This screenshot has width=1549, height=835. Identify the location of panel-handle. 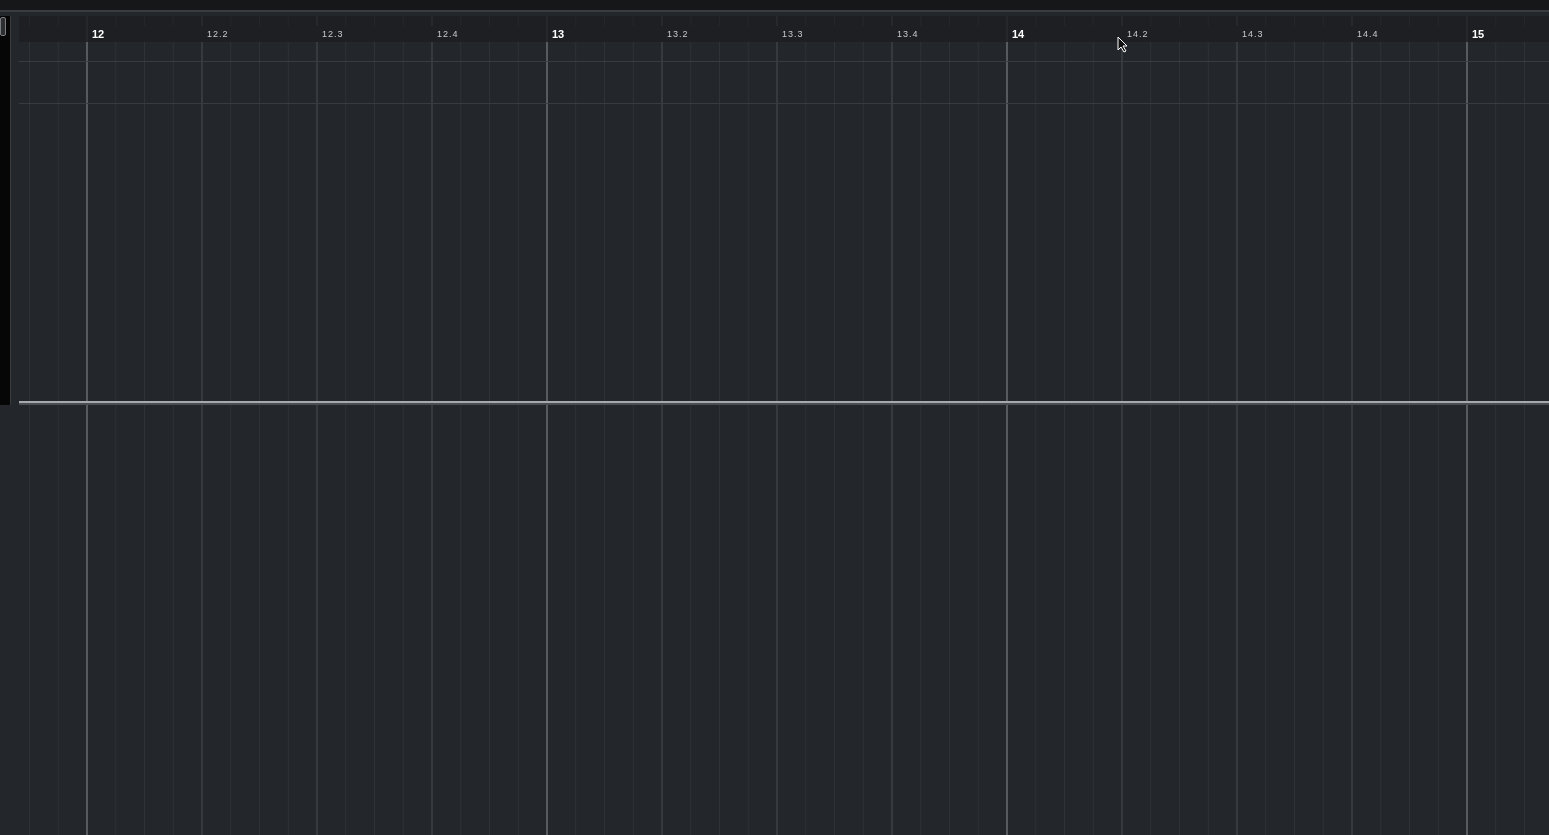
(3, 26).